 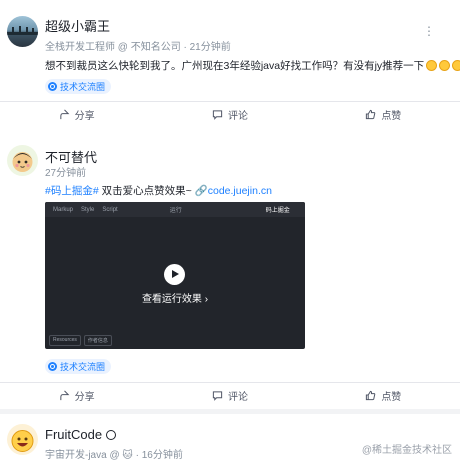 What do you see at coordinates (252, 65) in the screenshot?
I see `post-content: 想不到裁员这么快轮到我了。广州现在3年经验java好找工作吗？有没有jy推荐一下` at bounding box center [252, 65].